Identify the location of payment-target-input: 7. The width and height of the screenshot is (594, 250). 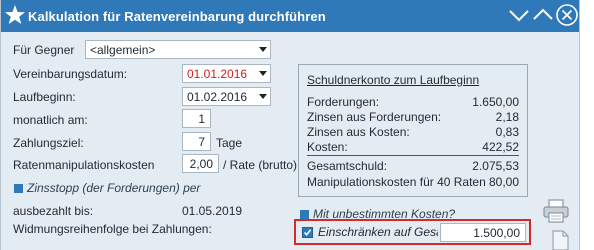
(196, 141).